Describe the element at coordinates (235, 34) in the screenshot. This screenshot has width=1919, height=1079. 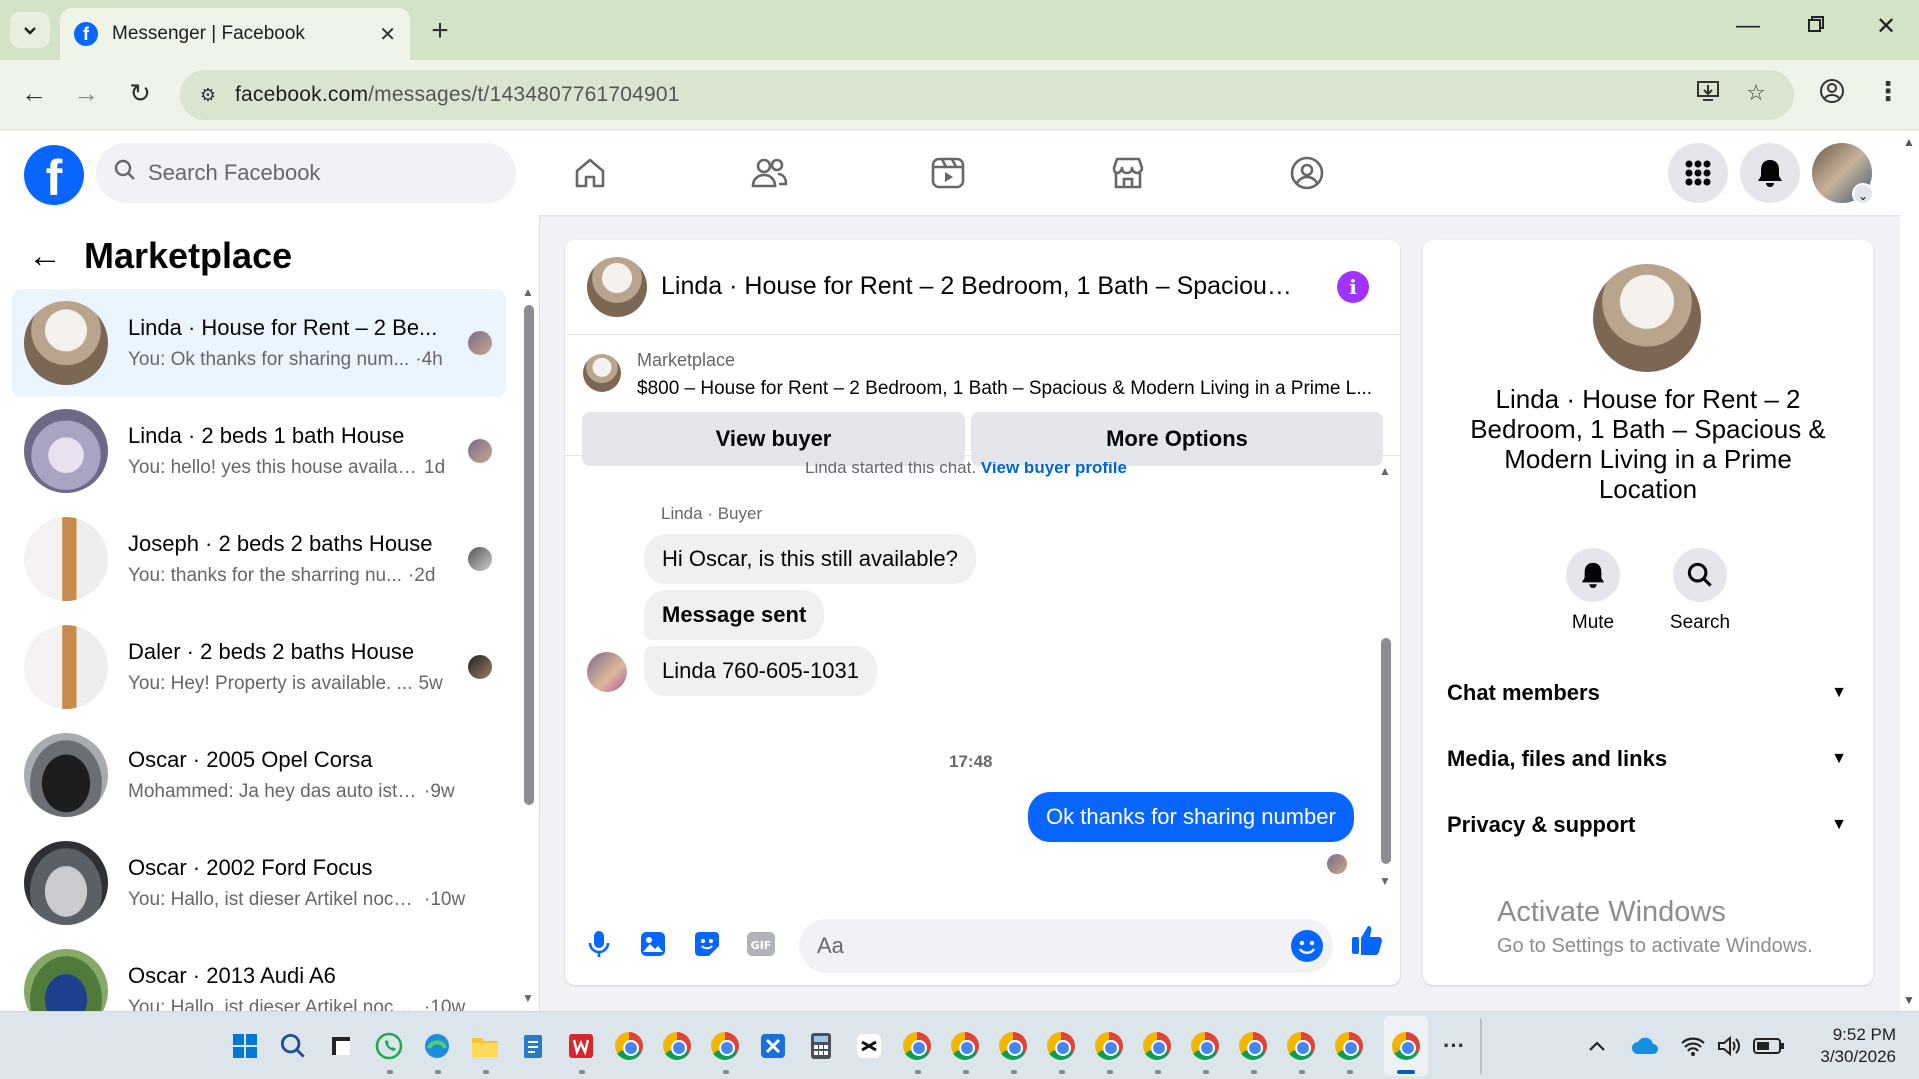
I see `browser-tab-messenger: f Messenger | Facebook ✕` at that location.